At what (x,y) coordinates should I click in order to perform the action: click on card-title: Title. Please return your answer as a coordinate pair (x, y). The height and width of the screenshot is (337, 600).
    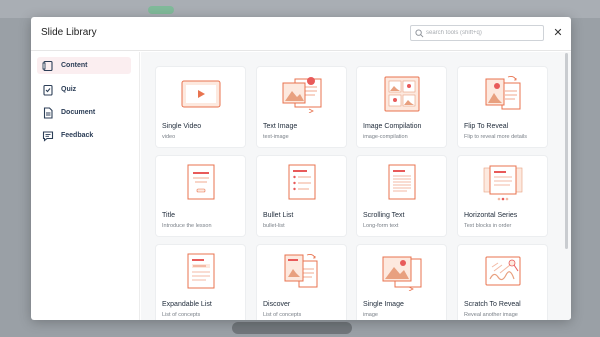
    Looking at the image, I should click on (168, 215).